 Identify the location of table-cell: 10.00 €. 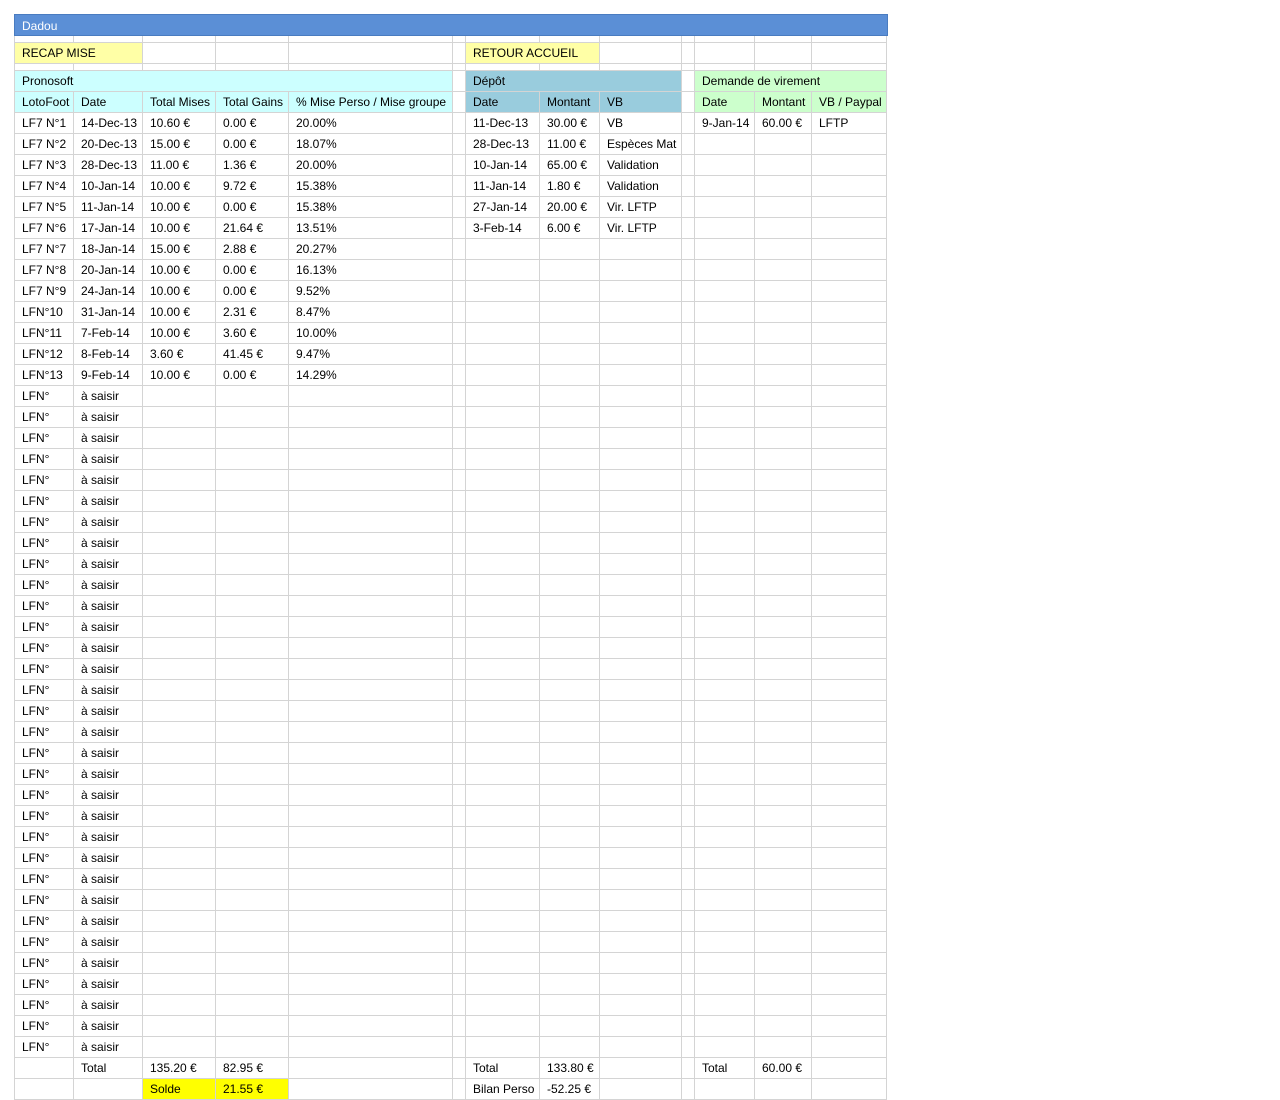
(179, 291).